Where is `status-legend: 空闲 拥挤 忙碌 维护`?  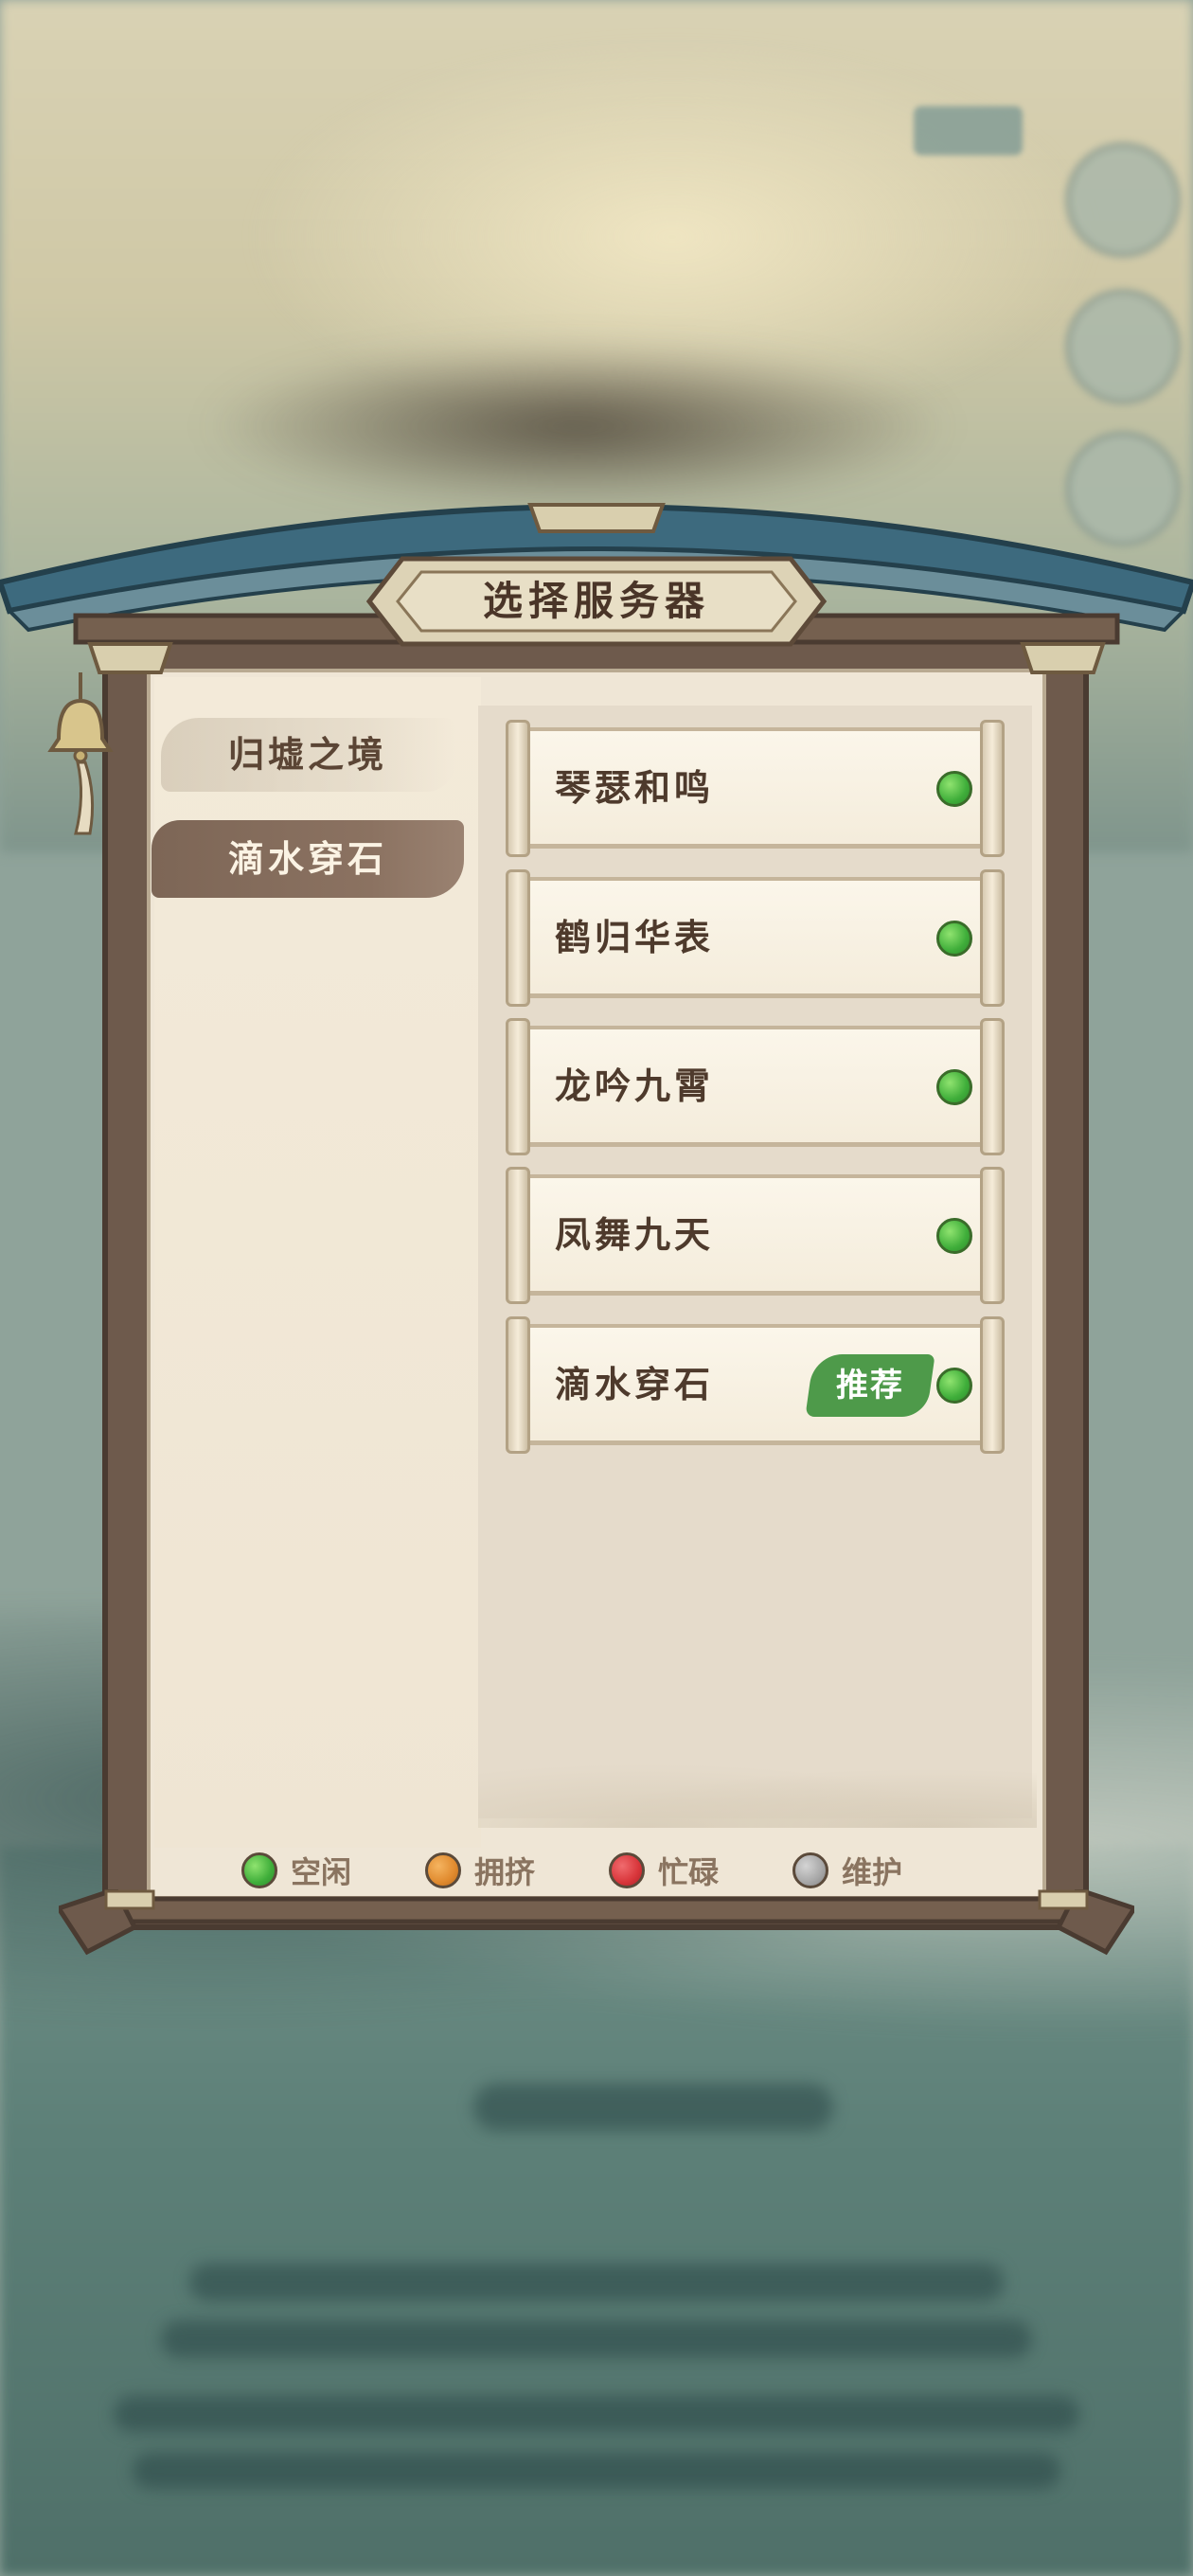 status-legend: 空闲 拥挤 忙碌 维护 is located at coordinates (571, 1870).